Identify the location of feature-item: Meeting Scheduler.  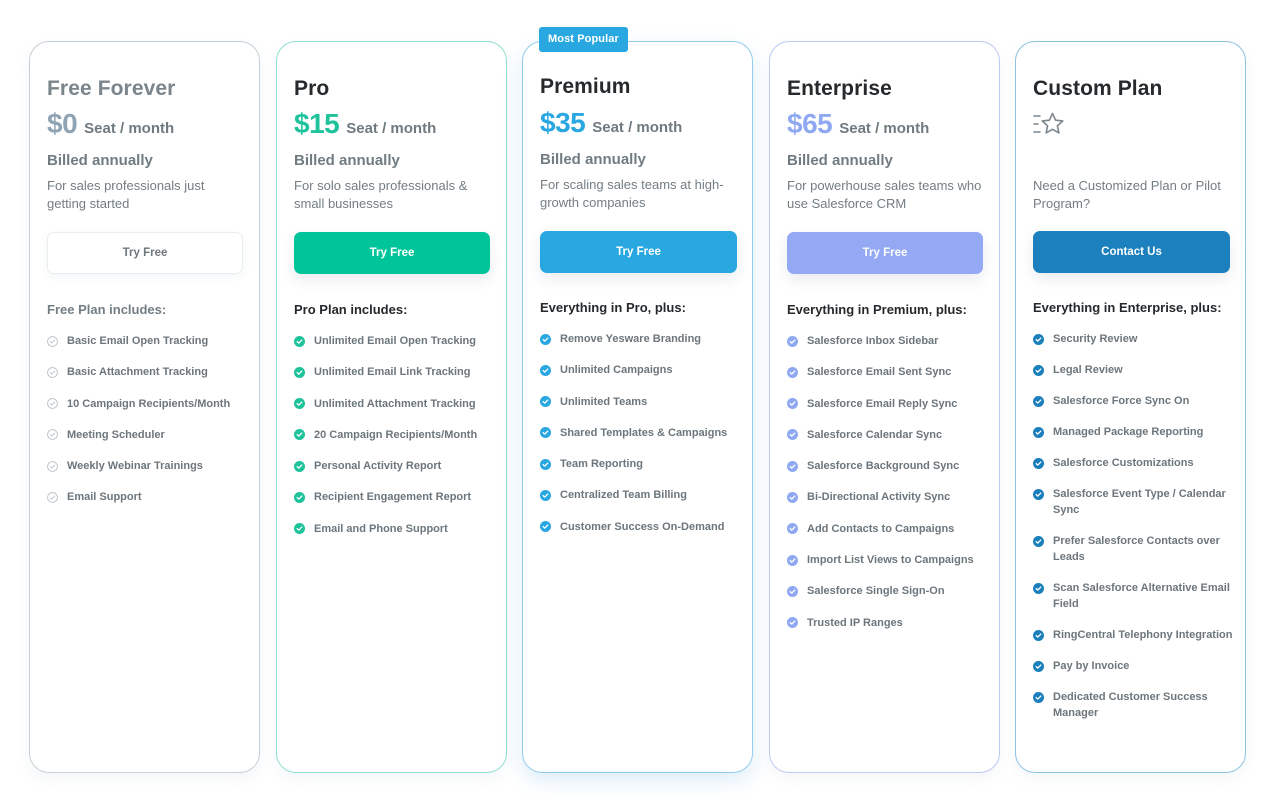
(147, 435).